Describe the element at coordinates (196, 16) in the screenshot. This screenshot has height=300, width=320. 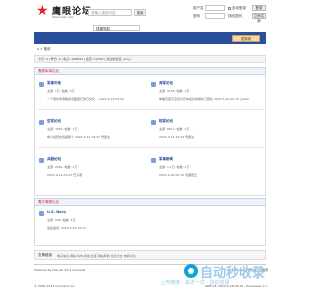
I see `password-label: 密码` at that location.